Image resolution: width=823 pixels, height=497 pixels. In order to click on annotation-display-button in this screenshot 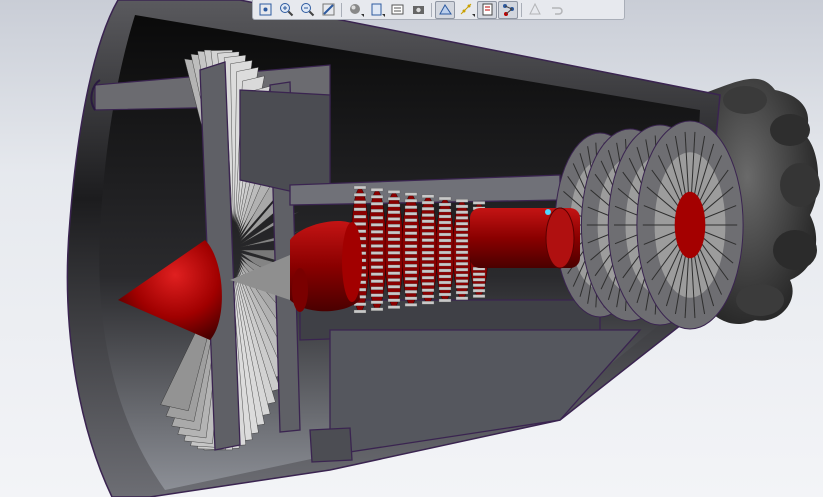, I will do `click(487, 9)`.